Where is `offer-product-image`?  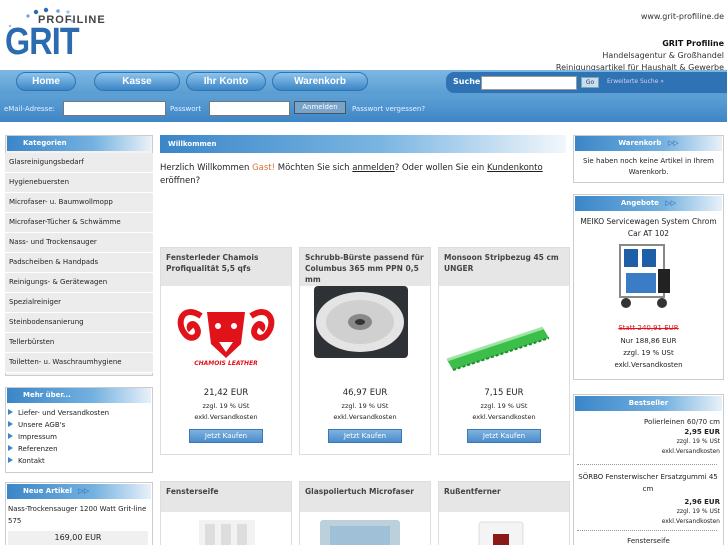
offer-product-image is located at coordinates (645, 278).